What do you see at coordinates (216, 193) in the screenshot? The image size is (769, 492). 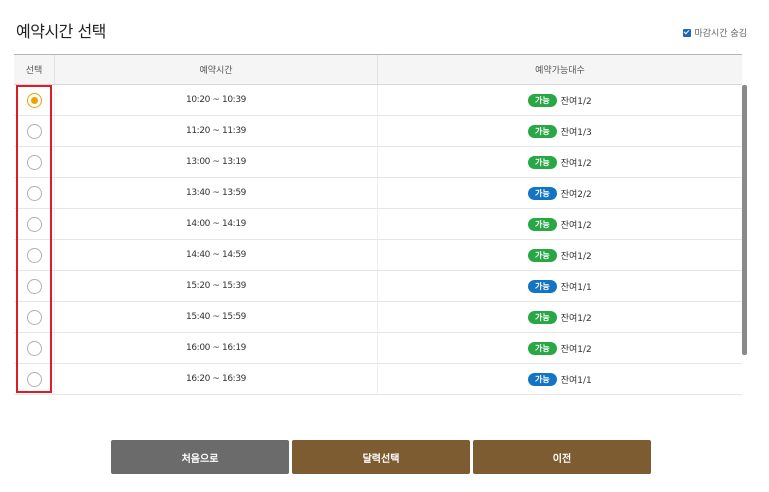 I see `time-cell: 13:40 ~ 13:59` at bounding box center [216, 193].